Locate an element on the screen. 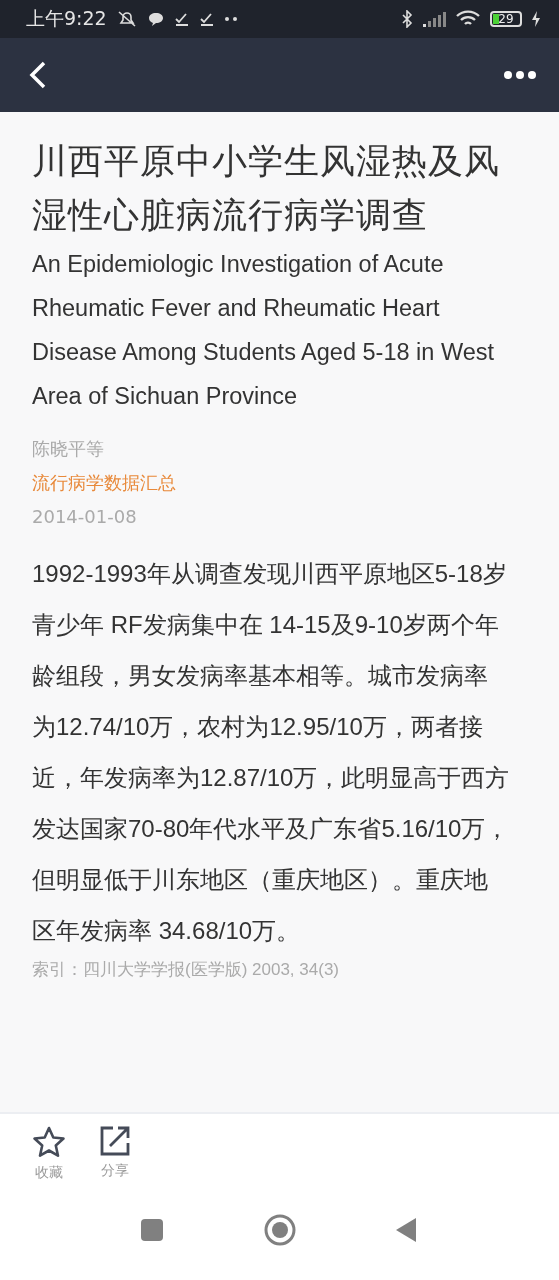 The height and width of the screenshot is (1280, 559). english-title: An Epidemiologic Investigation of Acute Rheumatic Fever and Rheumatic Heart Disease Among Students Aged 5-18 in West Area of Sichuan Province is located at coordinates (263, 330).